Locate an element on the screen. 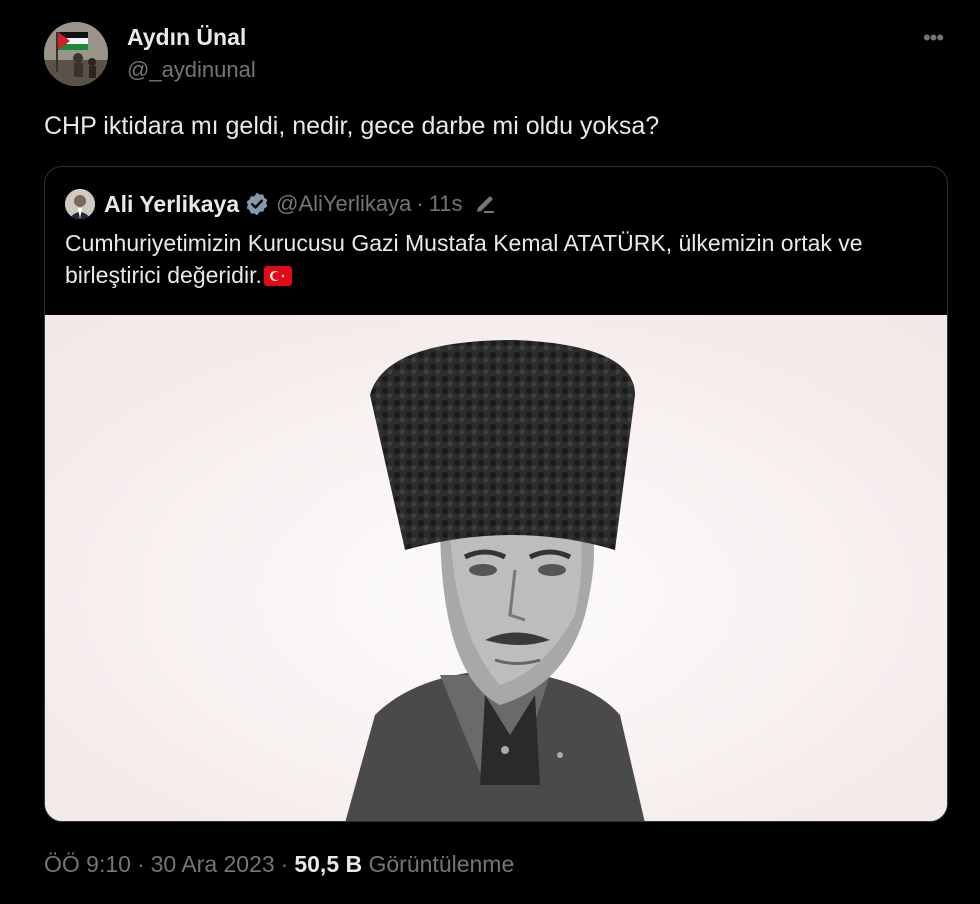 Image resolution: width=980 pixels, height=904 pixels. views-label: Görüntülenme is located at coordinates (441, 864).